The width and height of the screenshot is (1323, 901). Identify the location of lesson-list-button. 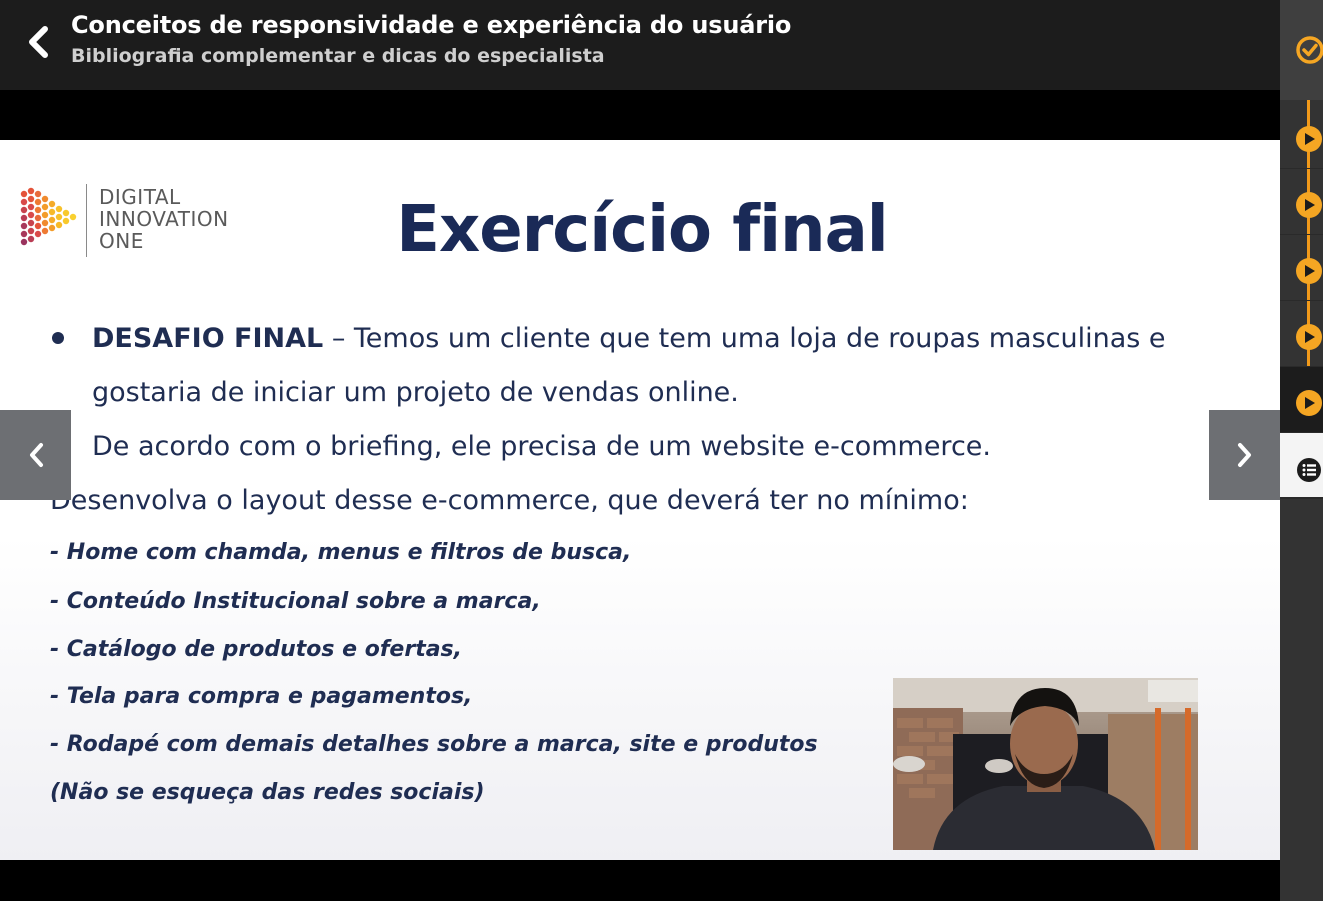
(1301, 466).